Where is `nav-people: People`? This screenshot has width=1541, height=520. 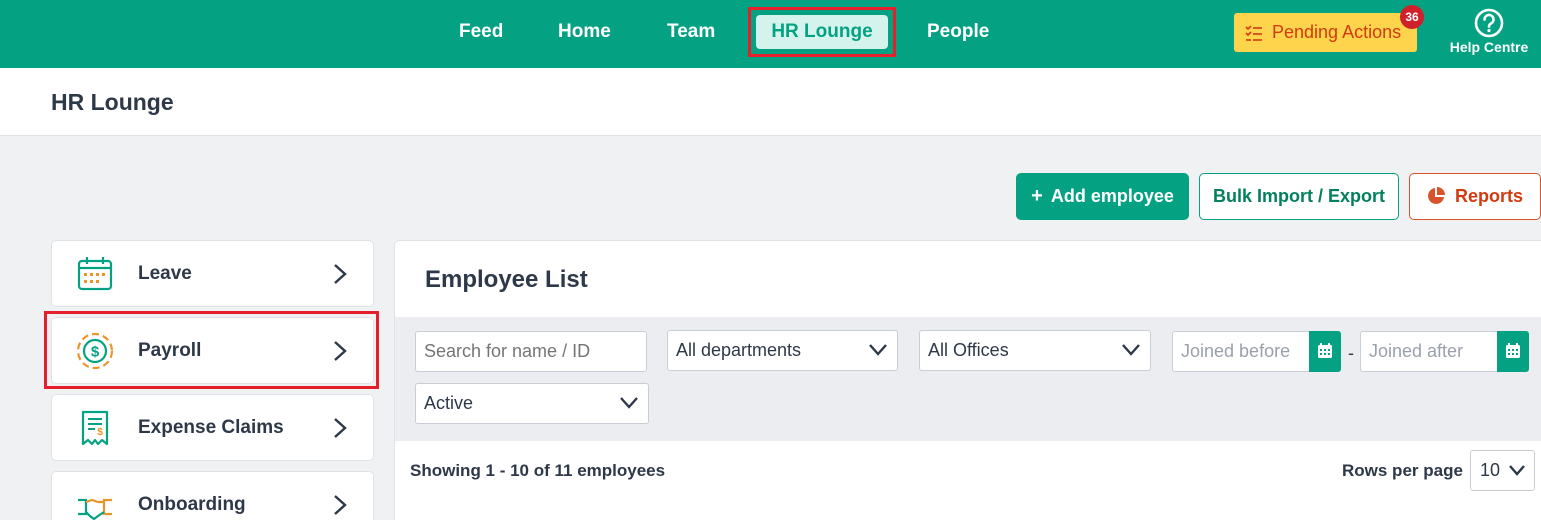
nav-people: People is located at coordinates (958, 32).